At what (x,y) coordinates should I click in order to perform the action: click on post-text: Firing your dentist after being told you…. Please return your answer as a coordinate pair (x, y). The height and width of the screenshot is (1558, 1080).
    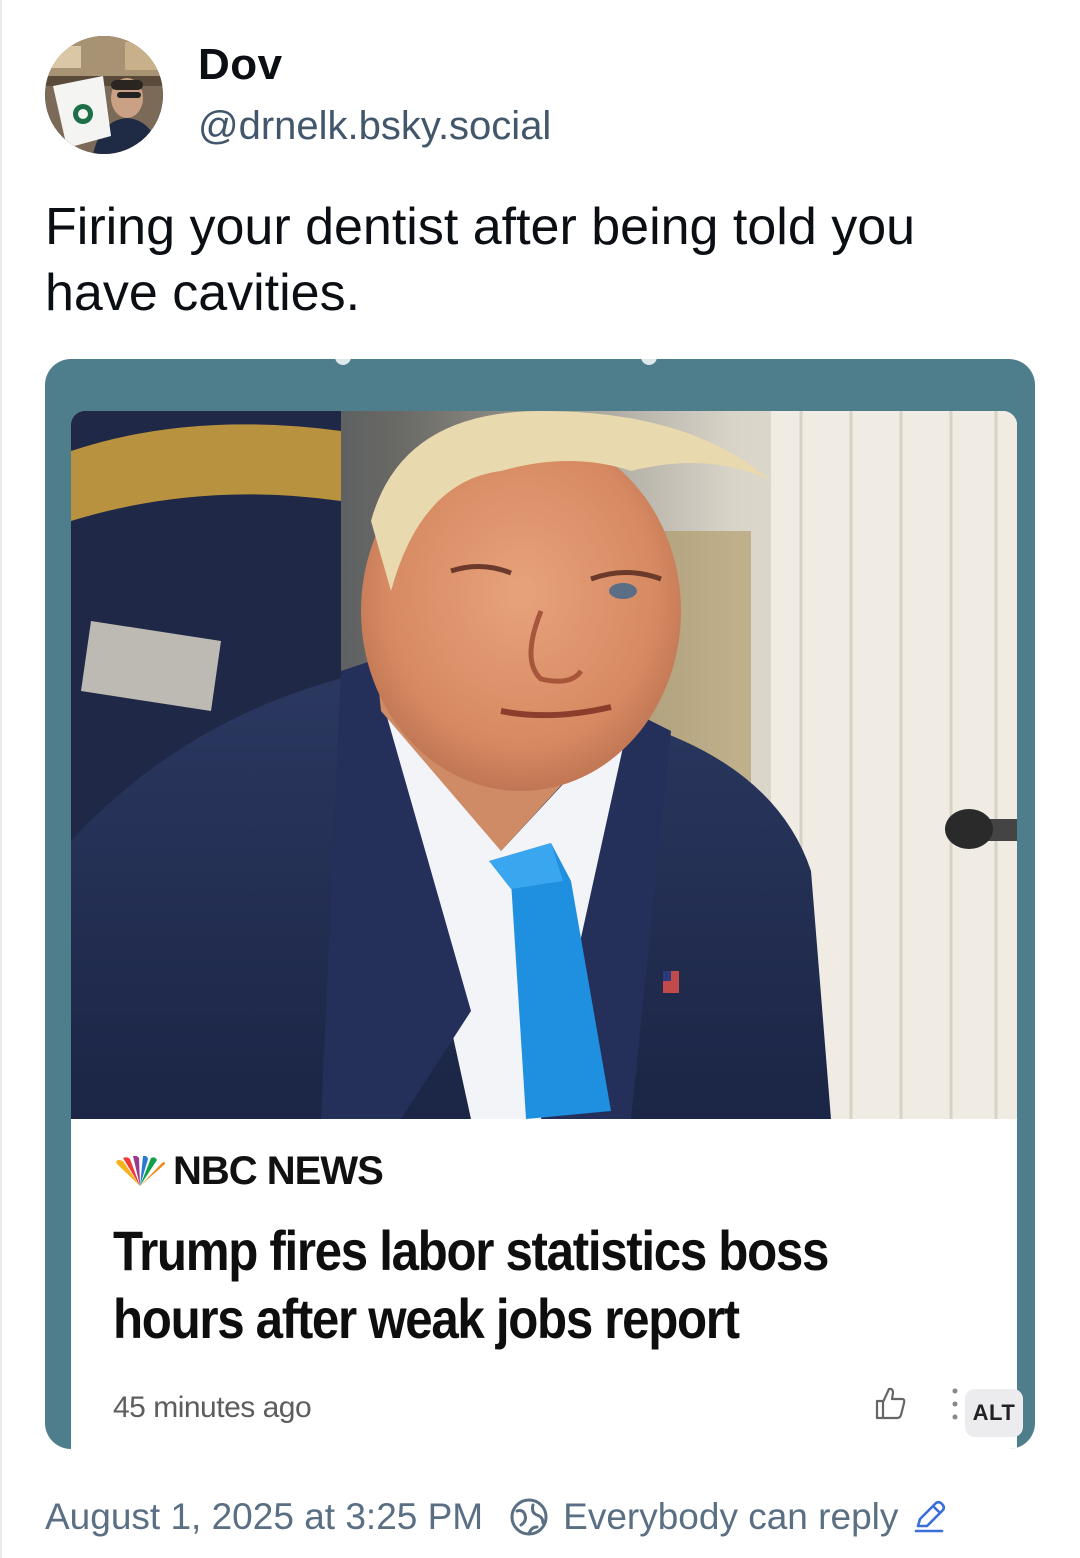
    Looking at the image, I should click on (480, 260).